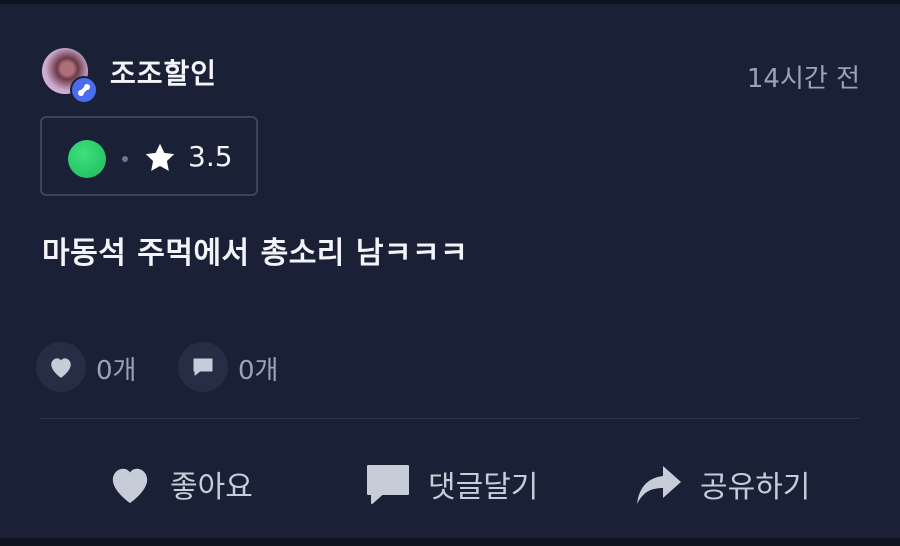 The image size is (900, 546). What do you see at coordinates (116, 371) in the screenshot?
I see `like-count: 0개` at bounding box center [116, 371].